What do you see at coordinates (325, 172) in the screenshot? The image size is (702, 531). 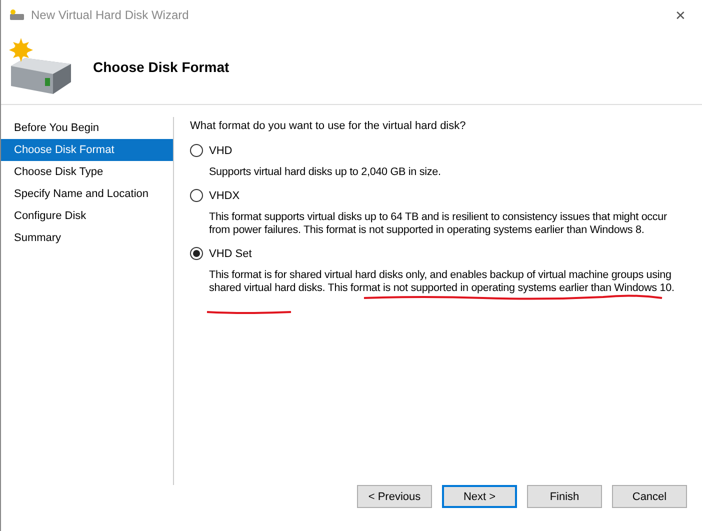 I see `option-description: Supports virtual hard disks up to 2,040 GB in size.` at bounding box center [325, 172].